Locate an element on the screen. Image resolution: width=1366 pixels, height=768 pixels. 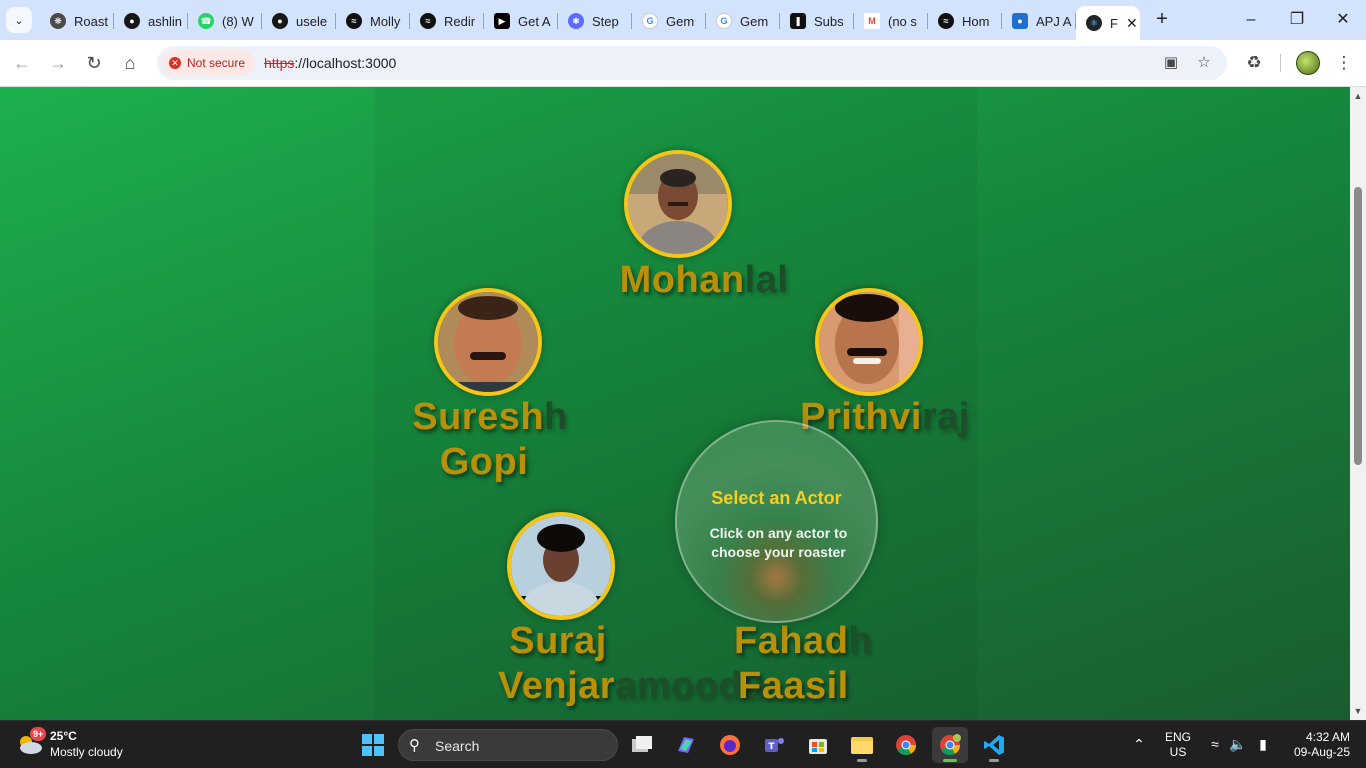
stepfun-icon: ✱ is located at coordinates (576, 21).